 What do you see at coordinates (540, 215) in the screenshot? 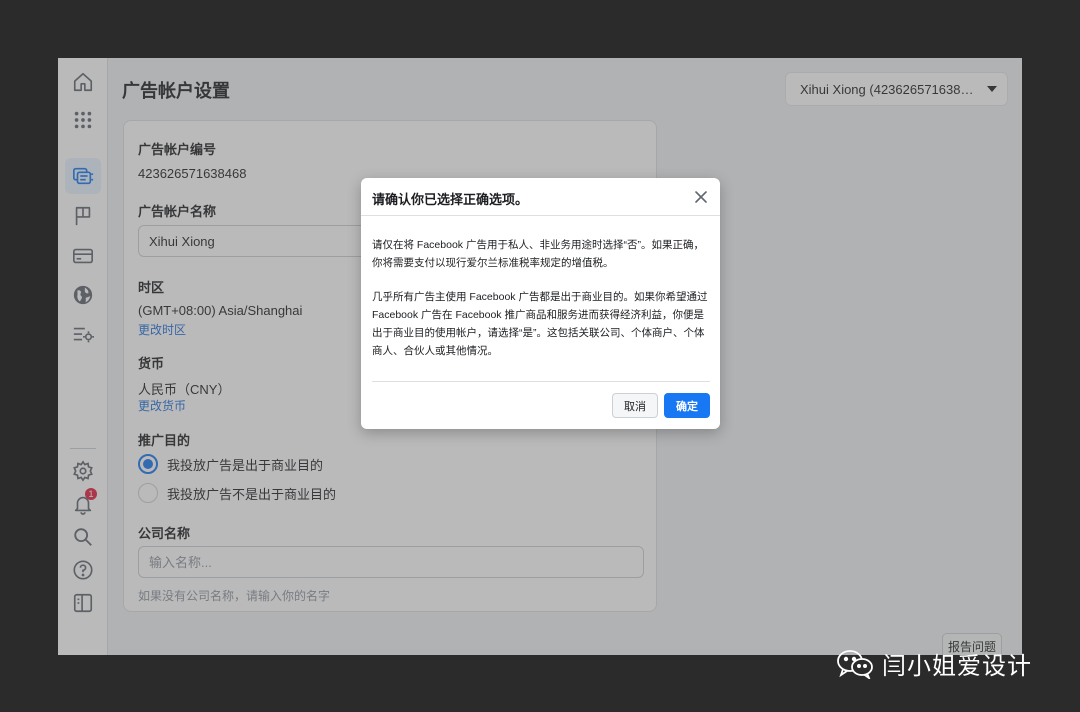
I see `dialog-header-divider` at bounding box center [540, 215].